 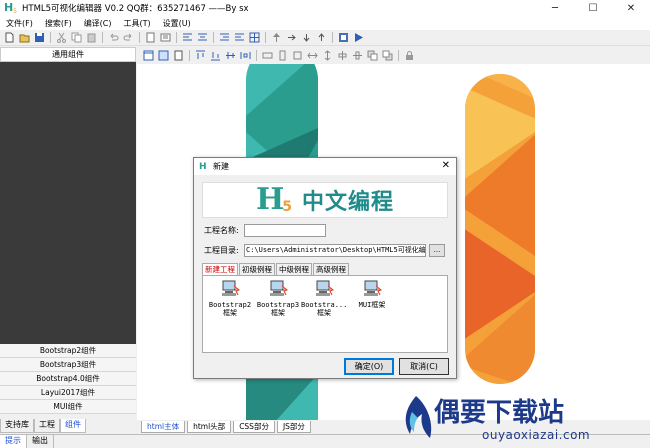 What do you see at coordinates (91, 37) in the screenshot?
I see `paste-icon` at bounding box center [91, 37].